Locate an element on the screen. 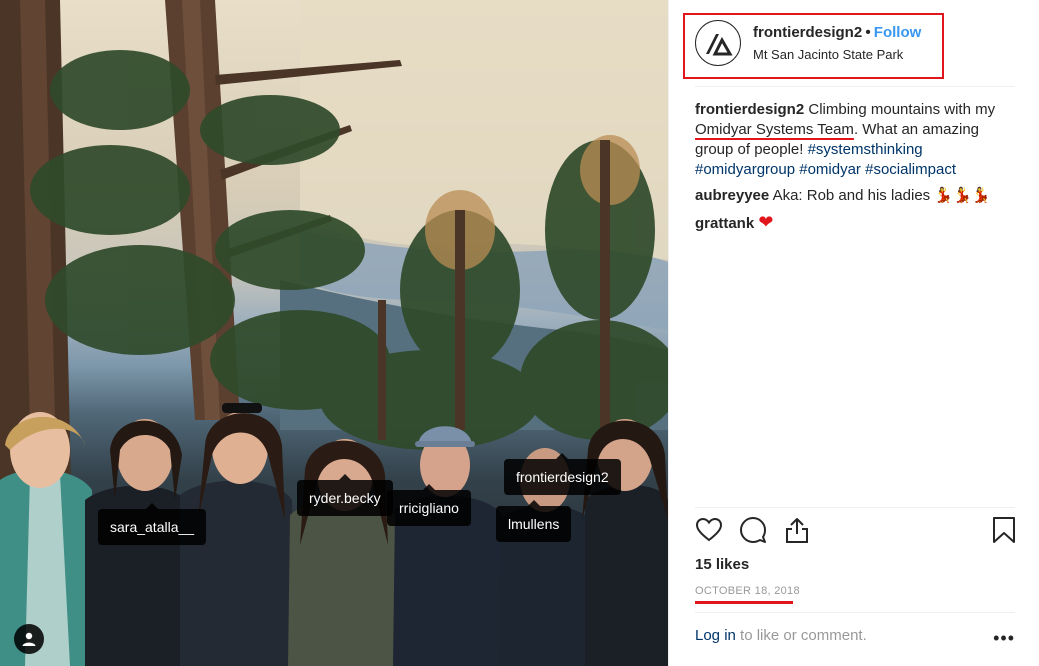  comment-username: aubreyyee is located at coordinates (732, 195).